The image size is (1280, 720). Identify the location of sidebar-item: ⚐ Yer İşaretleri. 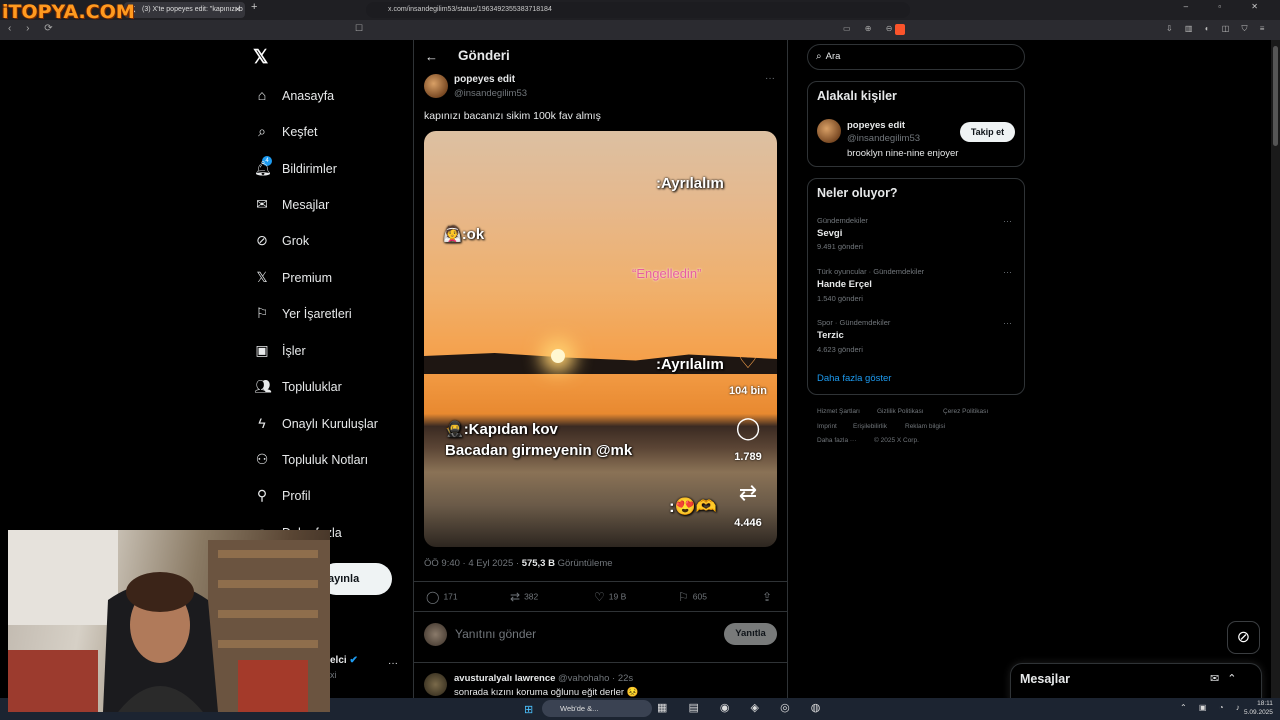
(303, 313).